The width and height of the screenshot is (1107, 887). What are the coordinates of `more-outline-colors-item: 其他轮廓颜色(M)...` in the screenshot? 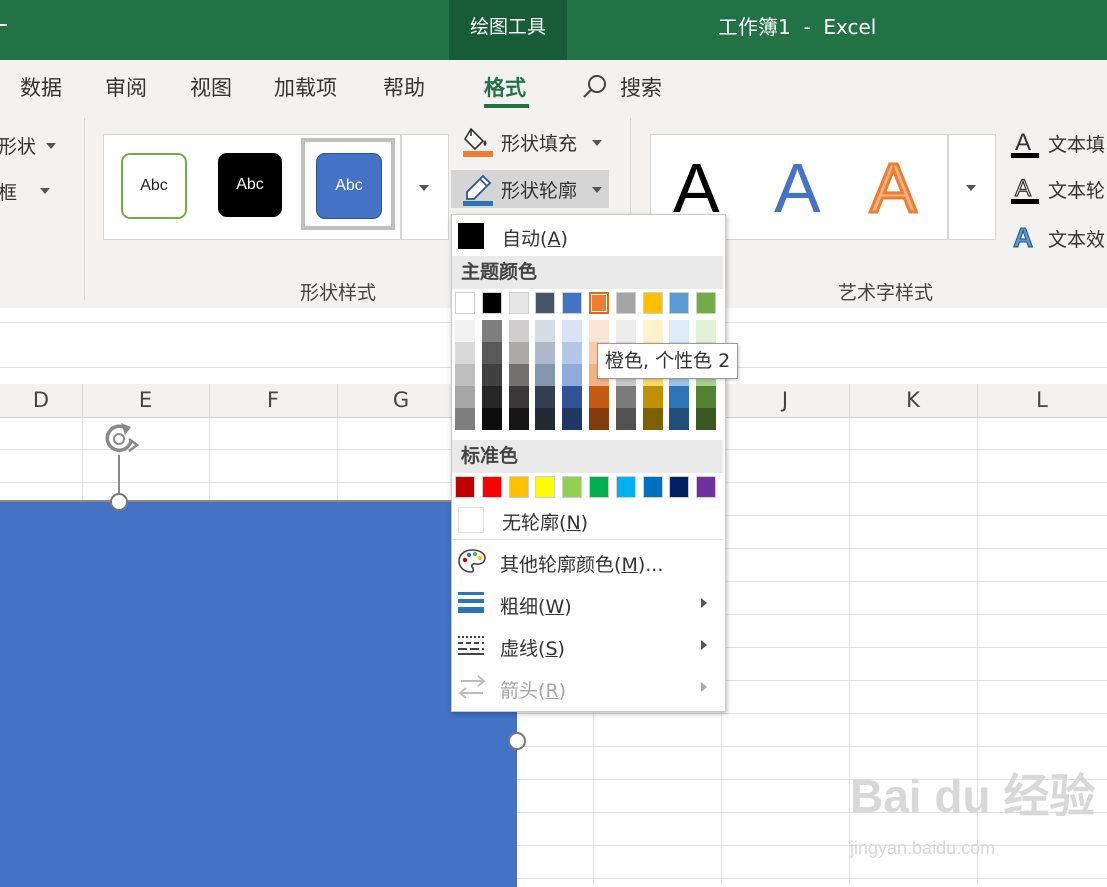 It's located at (581, 563).